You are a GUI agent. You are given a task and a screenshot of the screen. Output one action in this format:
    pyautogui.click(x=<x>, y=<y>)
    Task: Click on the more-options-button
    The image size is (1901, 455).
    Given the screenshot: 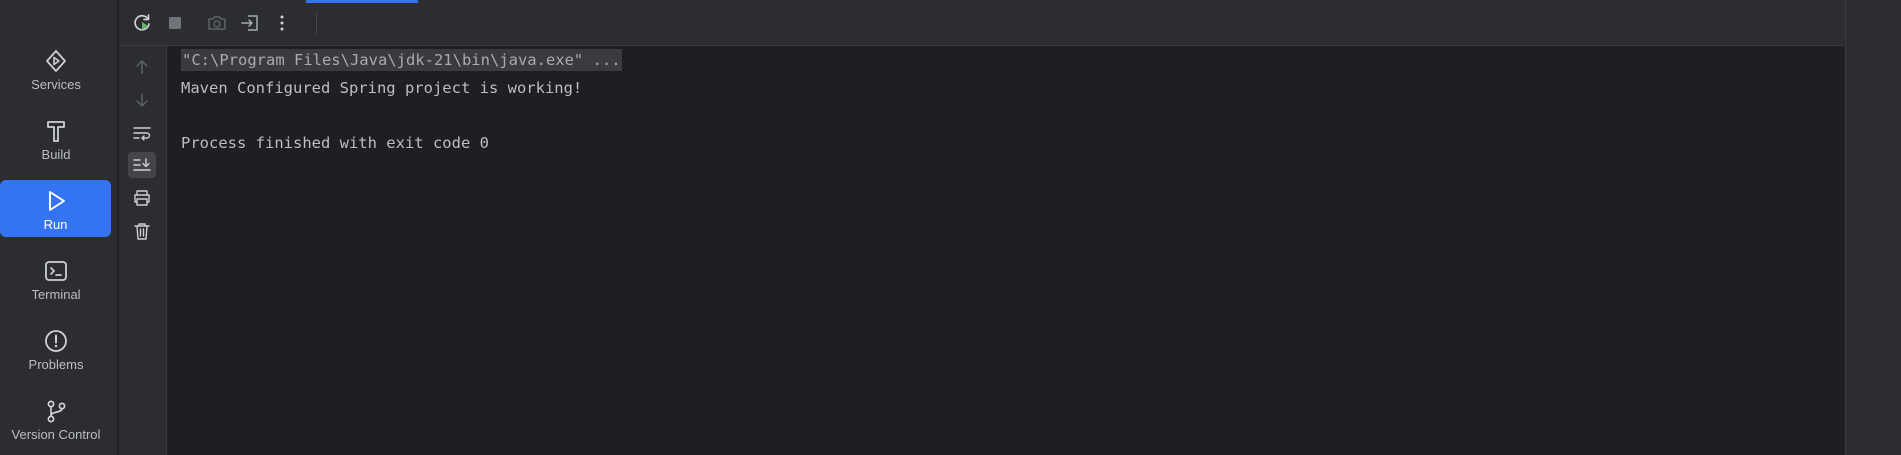 What is the action you would take?
    pyautogui.click(x=282, y=23)
    